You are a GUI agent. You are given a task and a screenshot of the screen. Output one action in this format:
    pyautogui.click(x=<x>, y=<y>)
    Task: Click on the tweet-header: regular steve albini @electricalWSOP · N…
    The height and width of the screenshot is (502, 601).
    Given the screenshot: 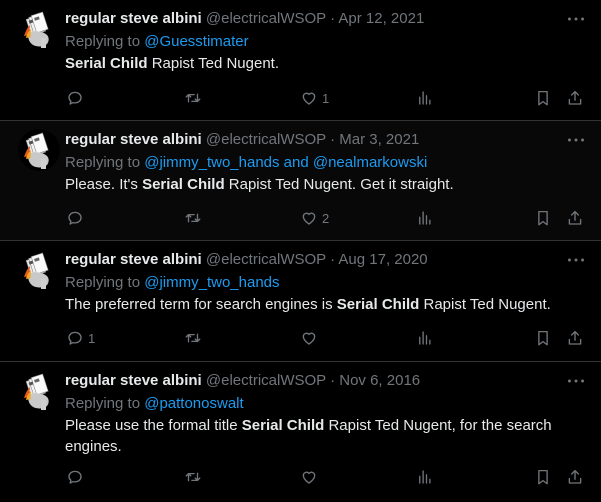 What is the action you would take?
    pyautogui.click(x=313, y=381)
    